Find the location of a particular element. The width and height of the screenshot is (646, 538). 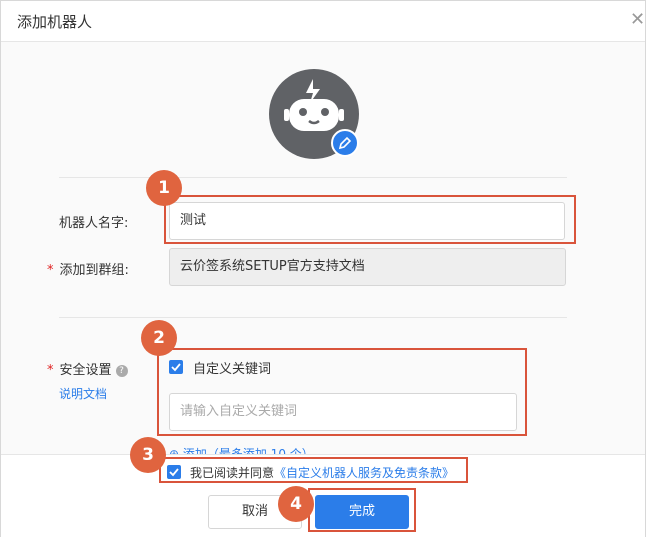

security-settings-label: * 安全设置? is located at coordinates (87, 368).